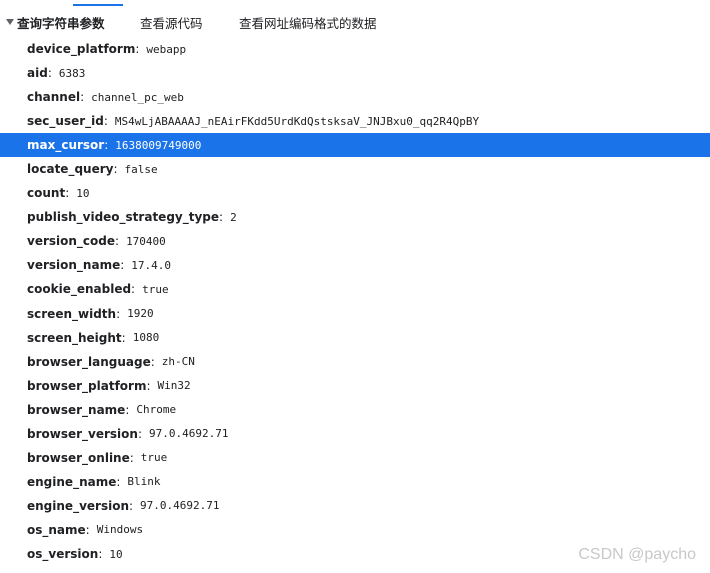  What do you see at coordinates (71, 241) in the screenshot?
I see `param-key: version_code` at bounding box center [71, 241].